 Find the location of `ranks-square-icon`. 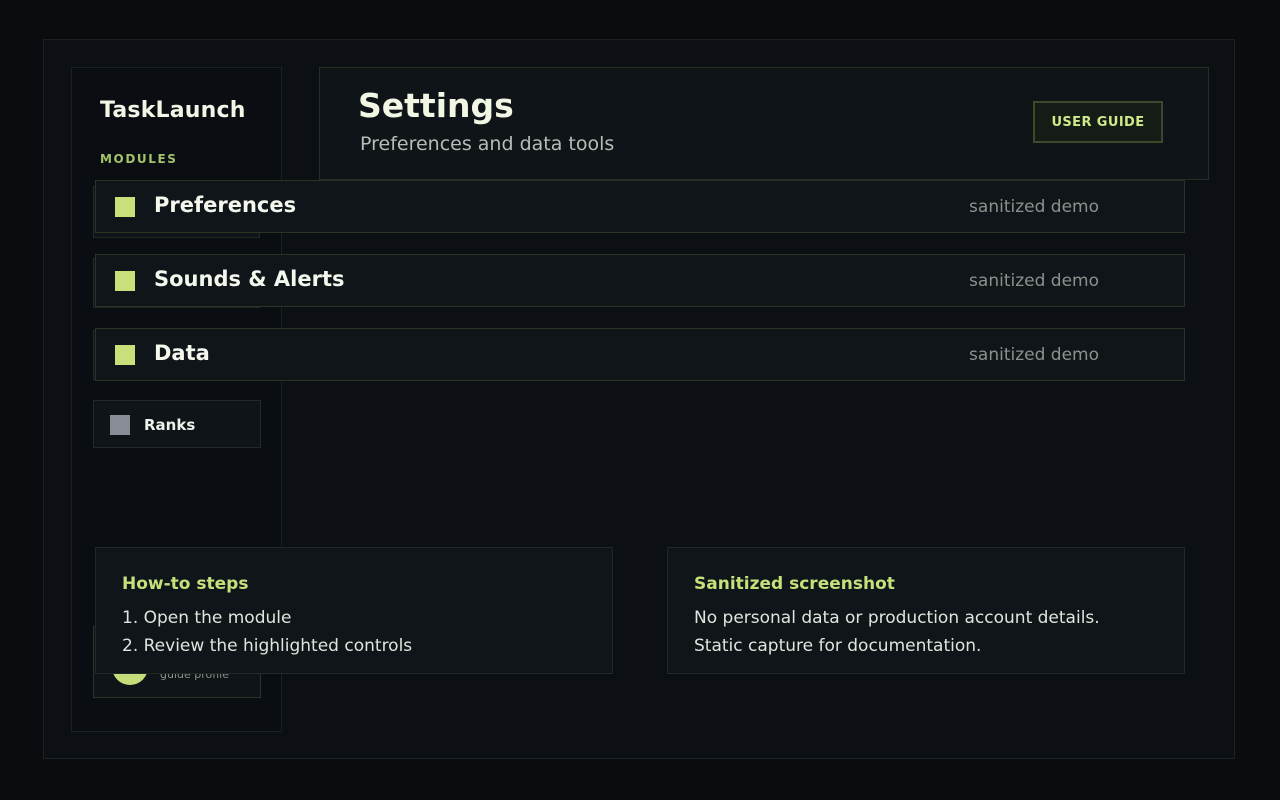

ranks-square-icon is located at coordinates (120, 425).